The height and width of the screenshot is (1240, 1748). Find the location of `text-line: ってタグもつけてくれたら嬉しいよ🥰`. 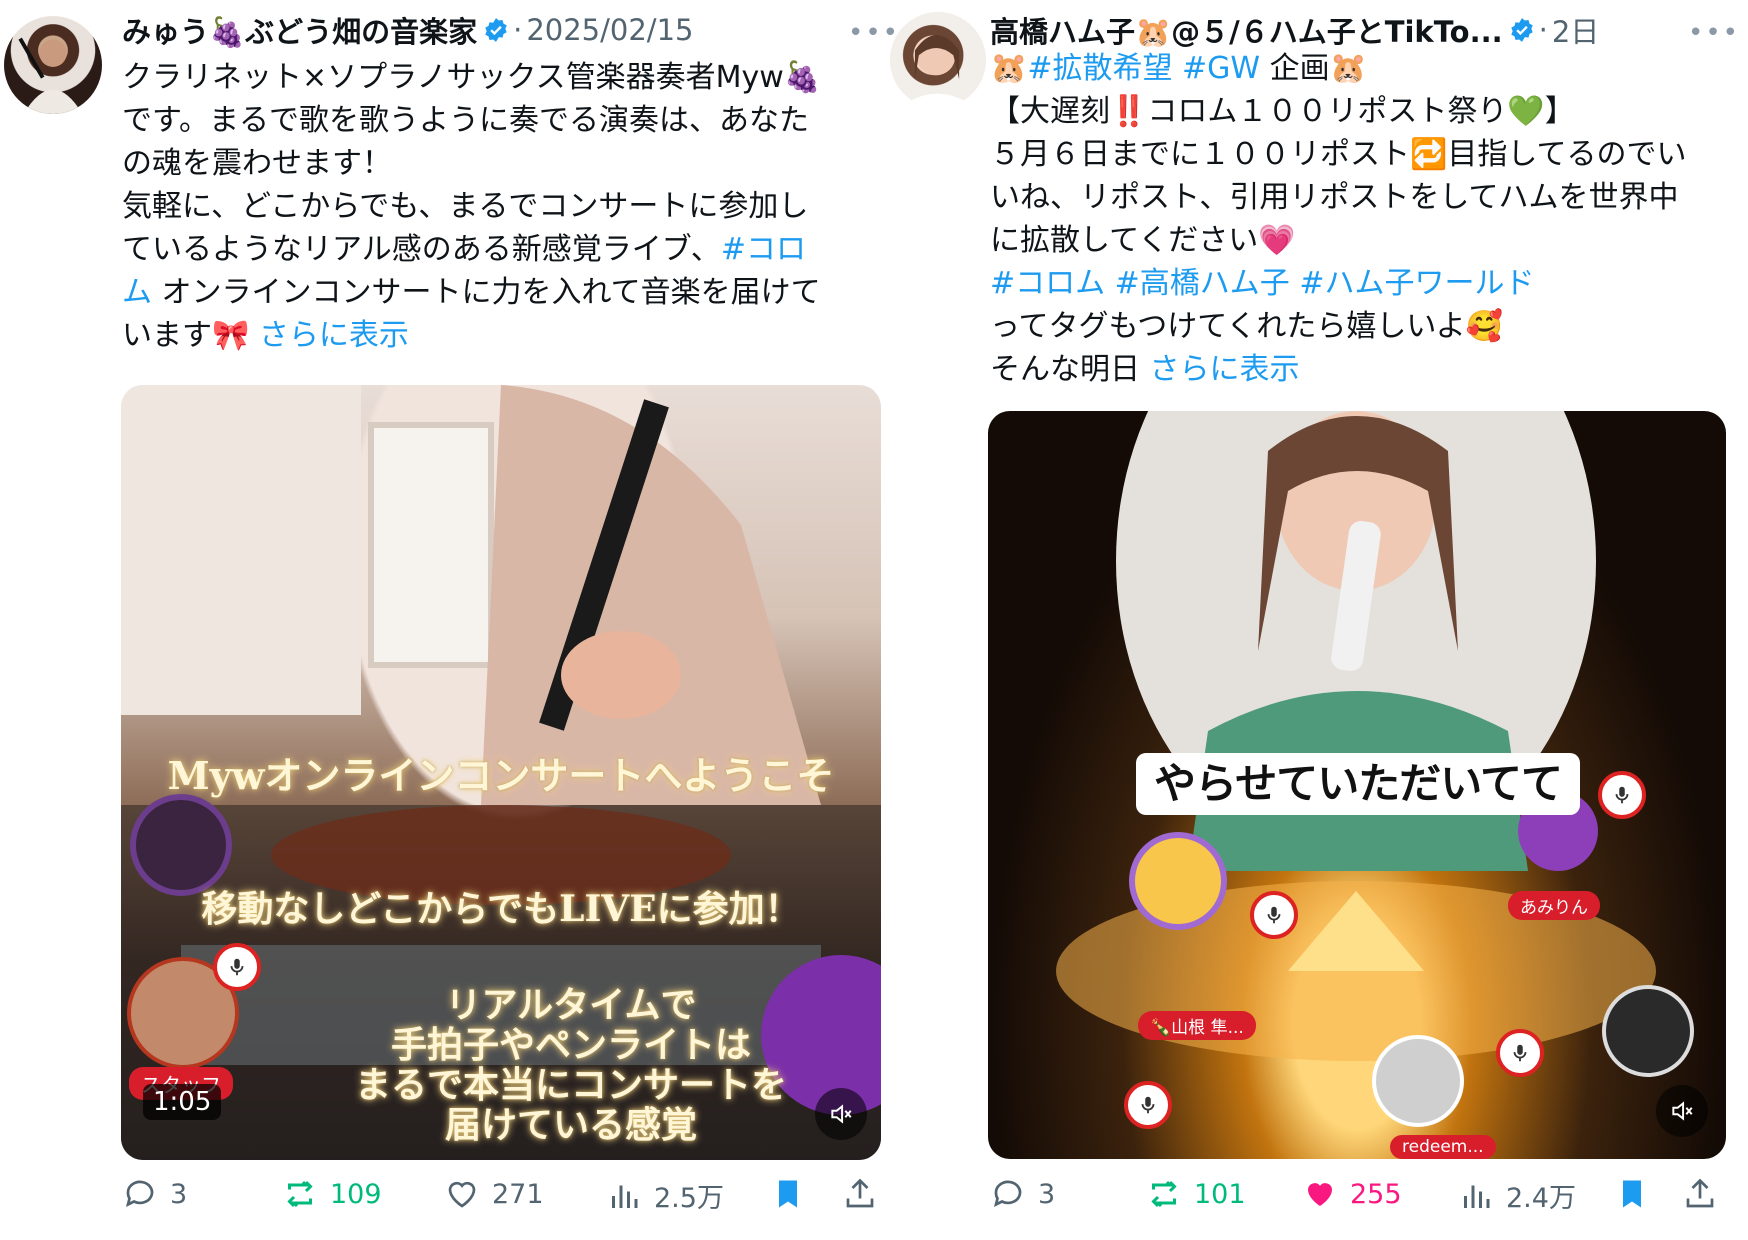

text-line: ってタグもつけてくれたら嬉しいよ🥰 is located at coordinates (1247, 326).